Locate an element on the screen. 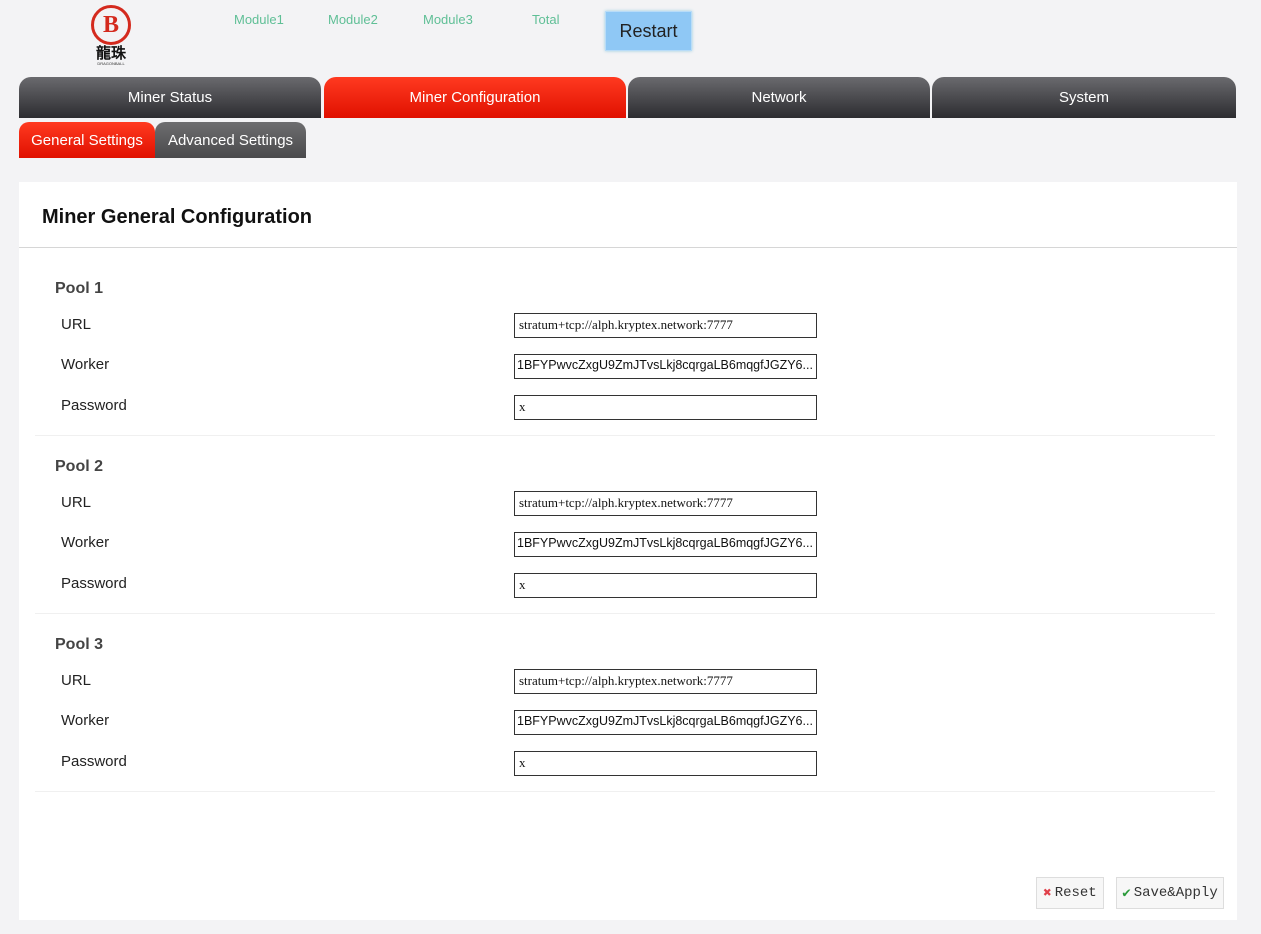 The image size is (1261, 934). page-title: Miner General Configuration is located at coordinates (177, 217).